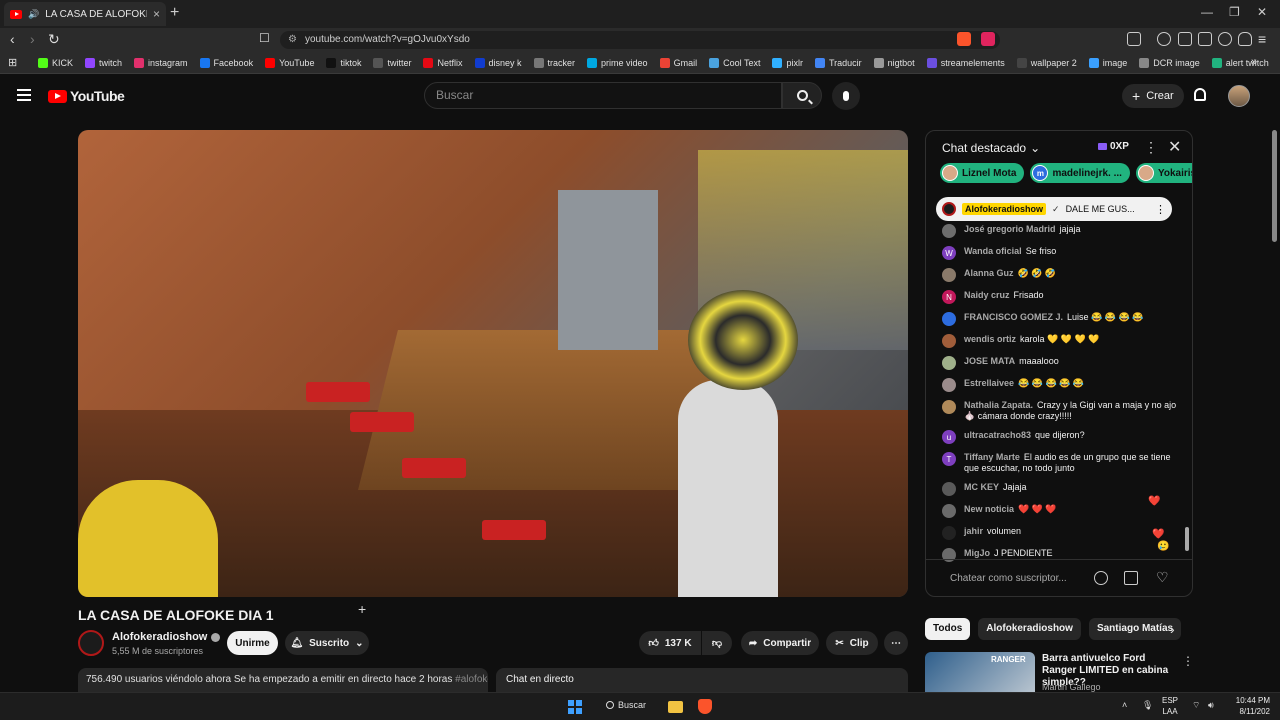 Image resolution: width=1280 pixels, height=720 pixels. I want to click on youtube-logo: YouTube, so click(86, 96).